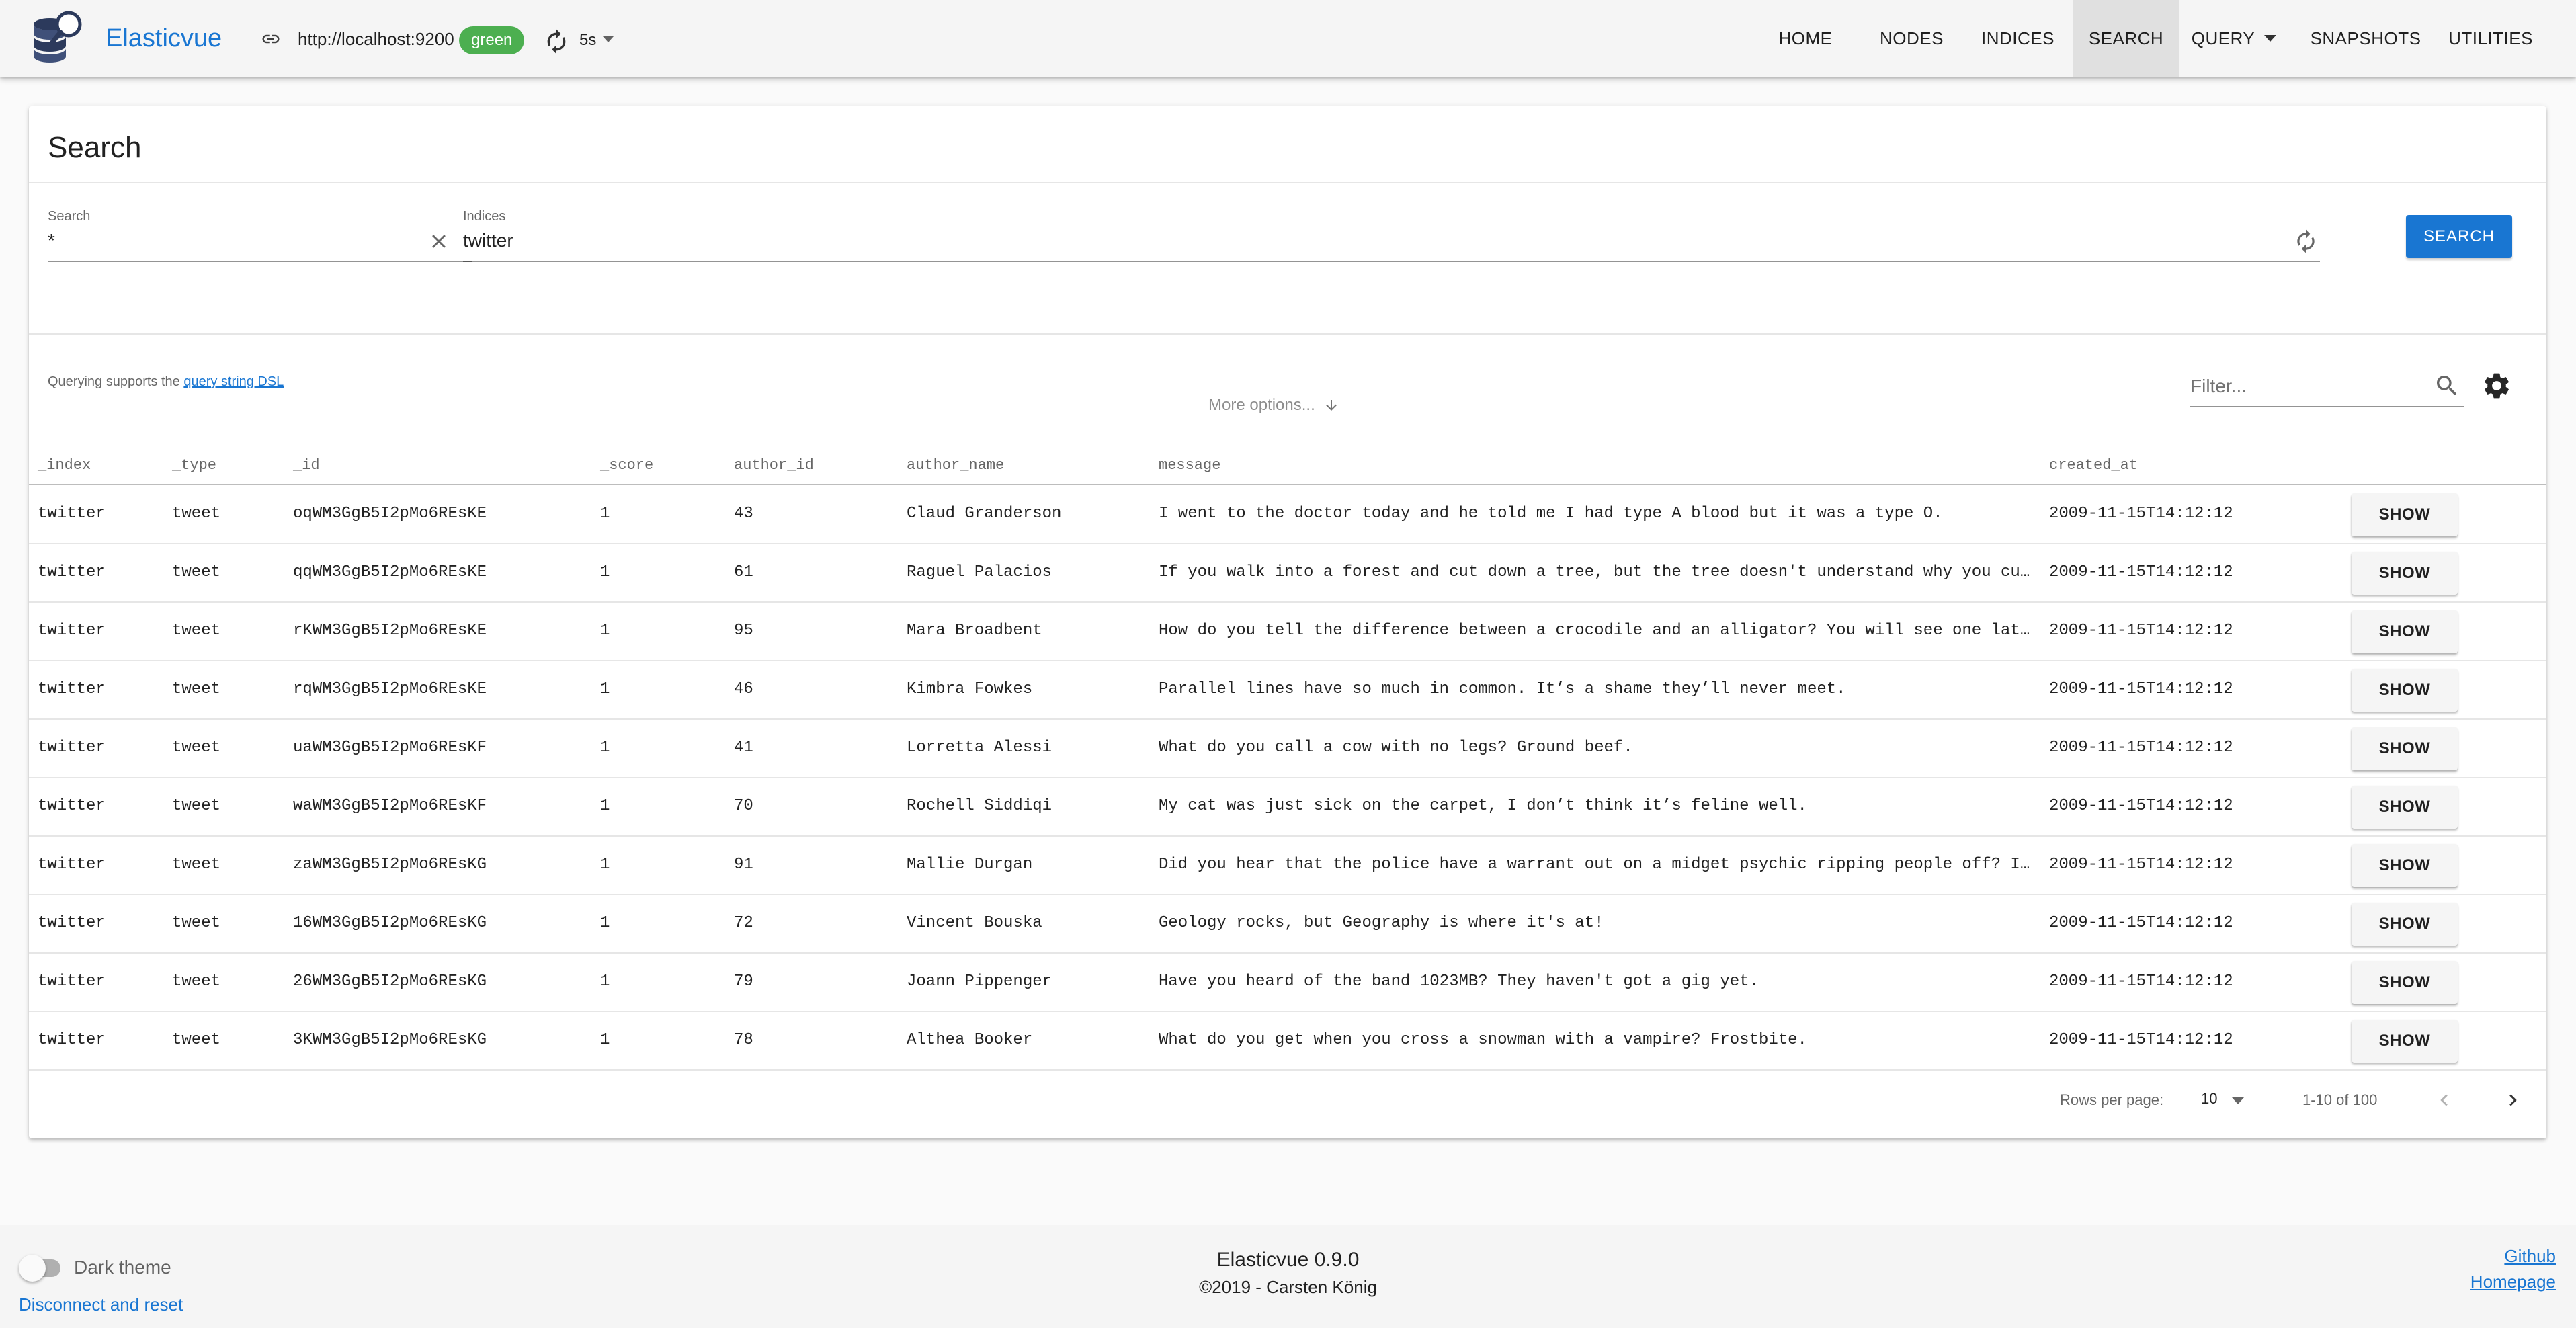 The image size is (2576, 1328). Describe the element at coordinates (2340, 1099) in the screenshot. I see `page-range: 1-10 of 100` at that location.